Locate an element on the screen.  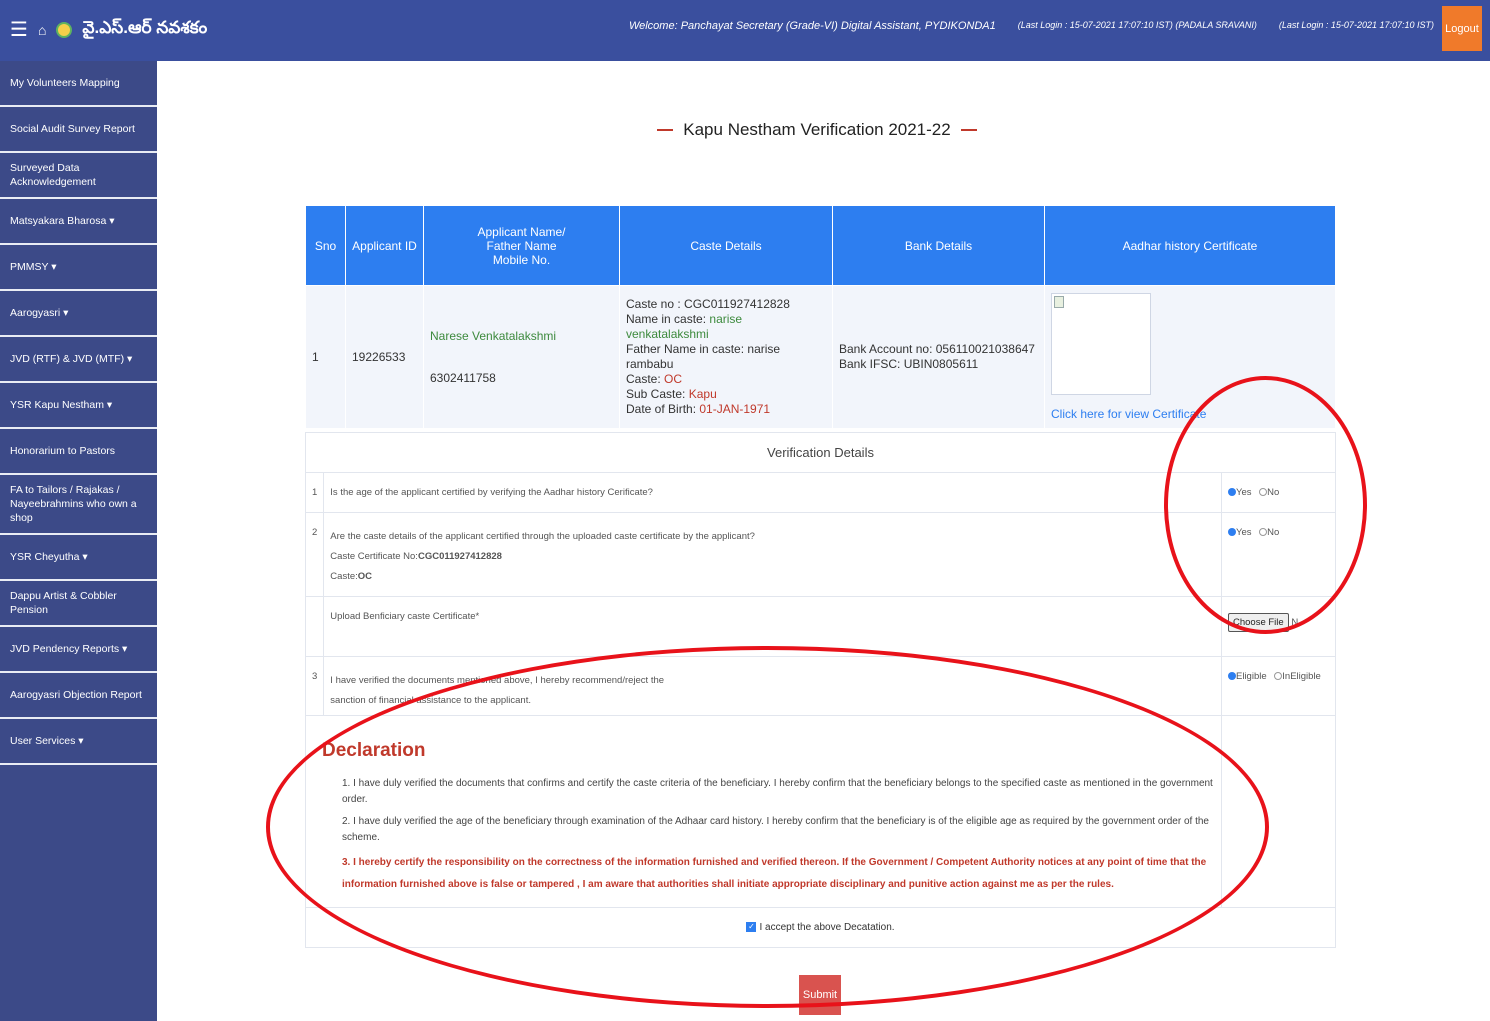
caste-no-label: Caste no : is located at coordinates (653, 304).